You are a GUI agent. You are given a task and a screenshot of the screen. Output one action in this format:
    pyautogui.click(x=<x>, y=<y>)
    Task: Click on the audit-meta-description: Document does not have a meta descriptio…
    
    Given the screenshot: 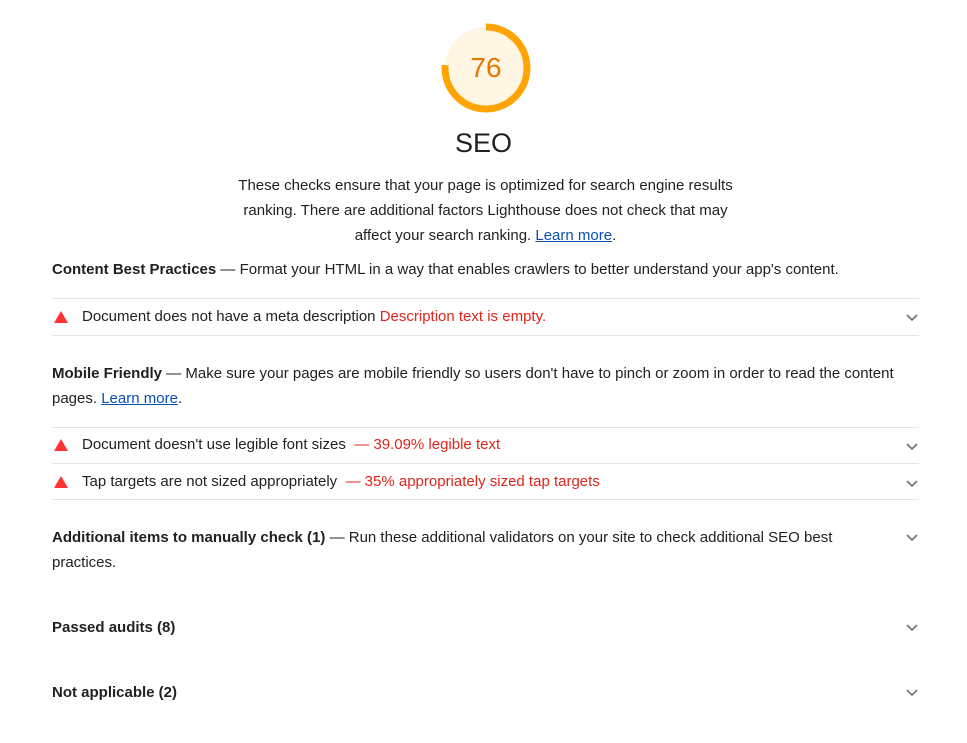 What is the action you would take?
    pyautogui.click(x=485, y=317)
    